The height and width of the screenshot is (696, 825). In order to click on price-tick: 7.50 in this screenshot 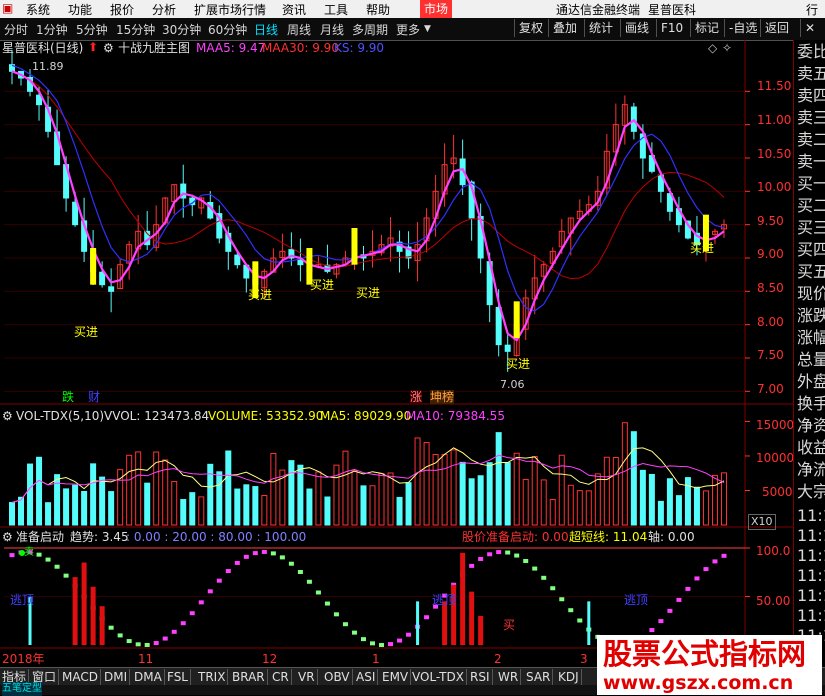, I will do `click(770, 355)`.